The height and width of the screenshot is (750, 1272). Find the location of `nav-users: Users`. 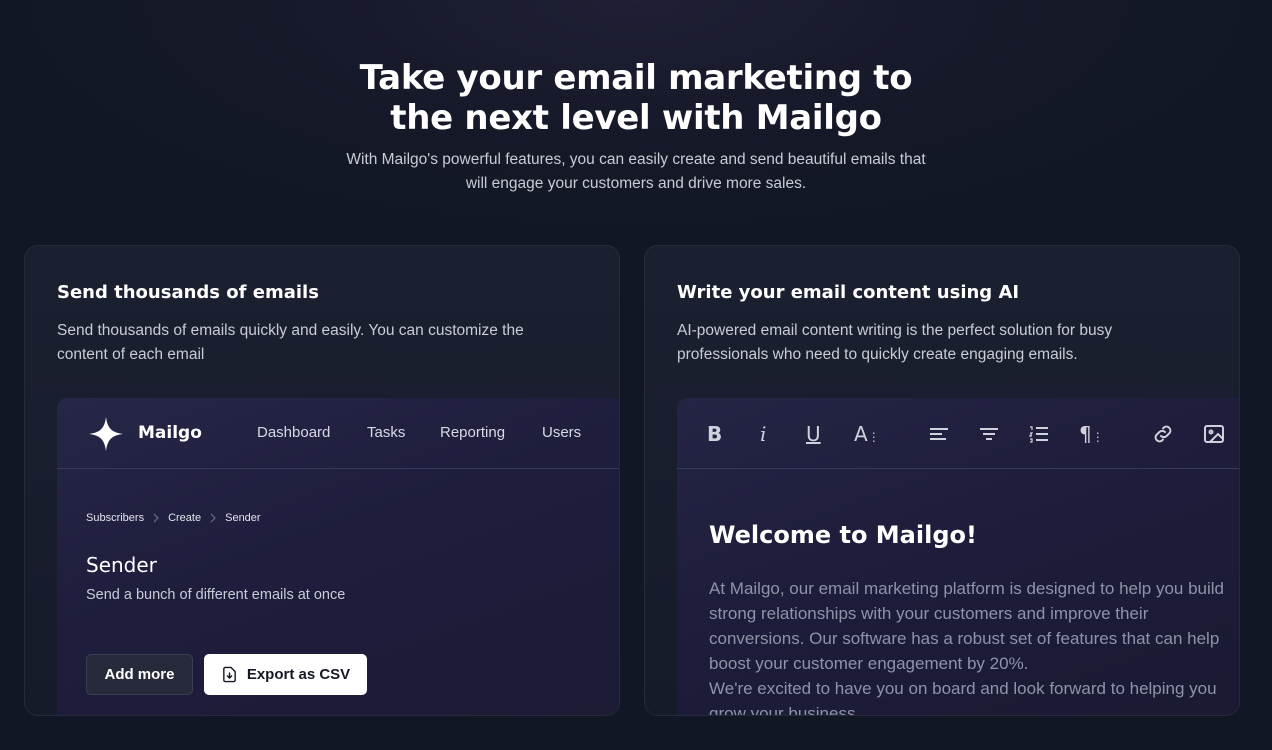

nav-users: Users is located at coordinates (561, 432).